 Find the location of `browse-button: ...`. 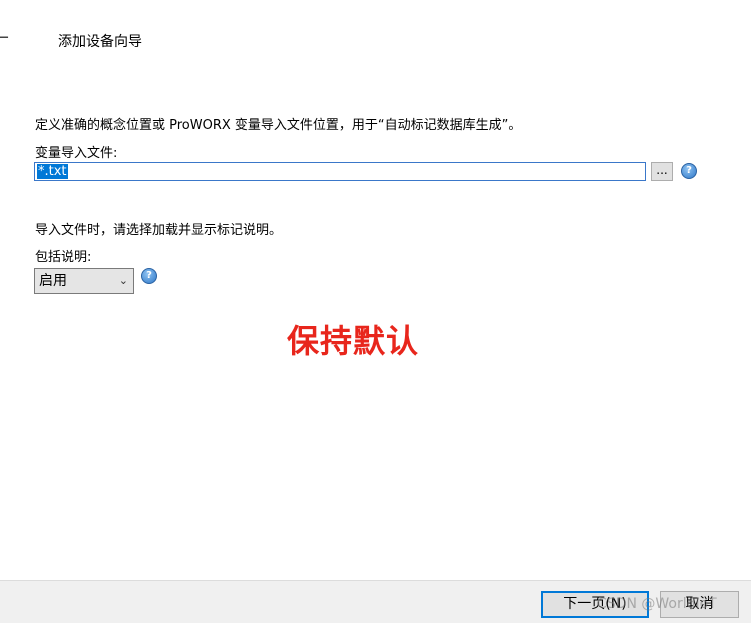

browse-button: ... is located at coordinates (662, 171).